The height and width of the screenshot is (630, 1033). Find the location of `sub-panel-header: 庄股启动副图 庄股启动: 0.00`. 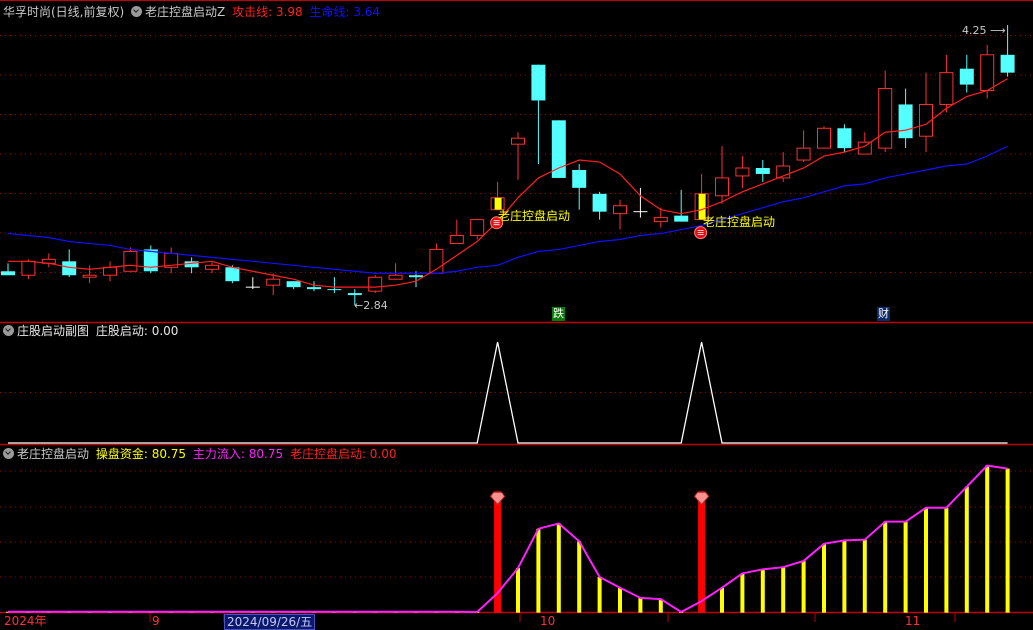

sub-panel-header: 庄股启动副图 庄股启动: 0.00 is located at coordinates (92, 331).